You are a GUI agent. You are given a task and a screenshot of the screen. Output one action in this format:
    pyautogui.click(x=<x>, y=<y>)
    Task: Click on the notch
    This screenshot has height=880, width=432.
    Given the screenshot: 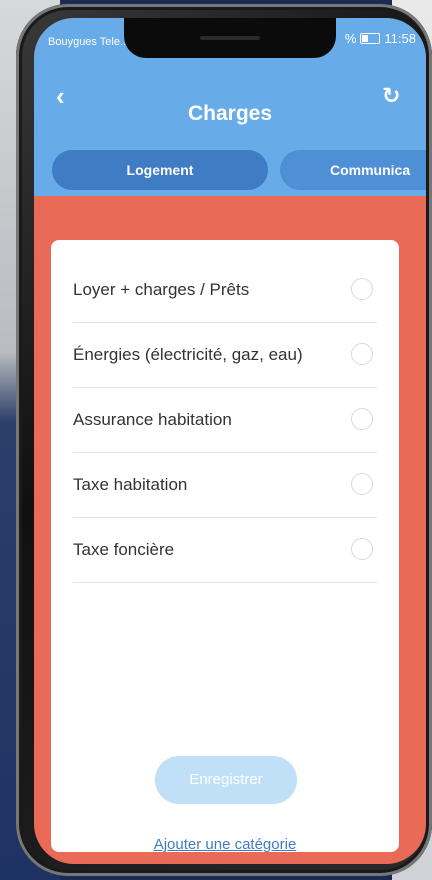 What is the action you would take?
    pyautogui.click(x=230, y=38)
    